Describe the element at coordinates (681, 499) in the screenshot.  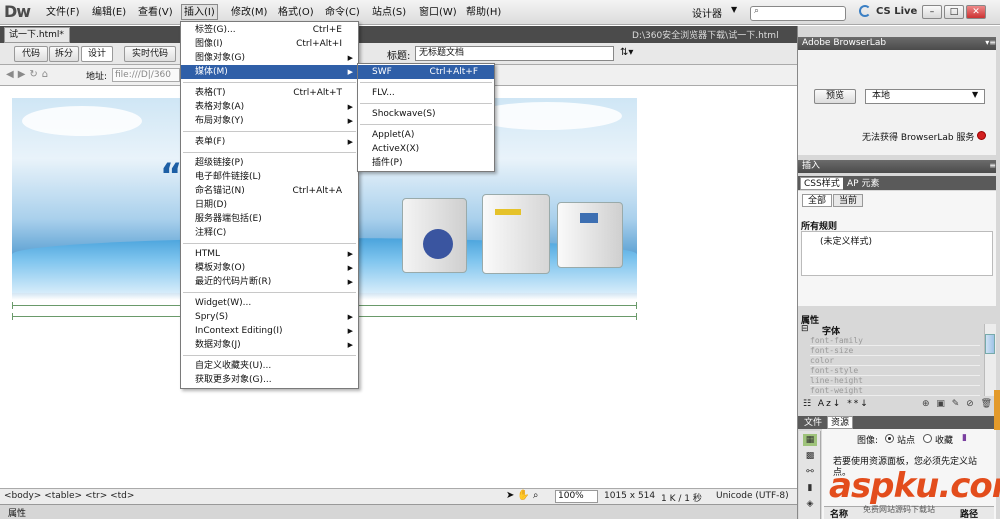
I see `file-size: 1 K / 1 秒` at that location.